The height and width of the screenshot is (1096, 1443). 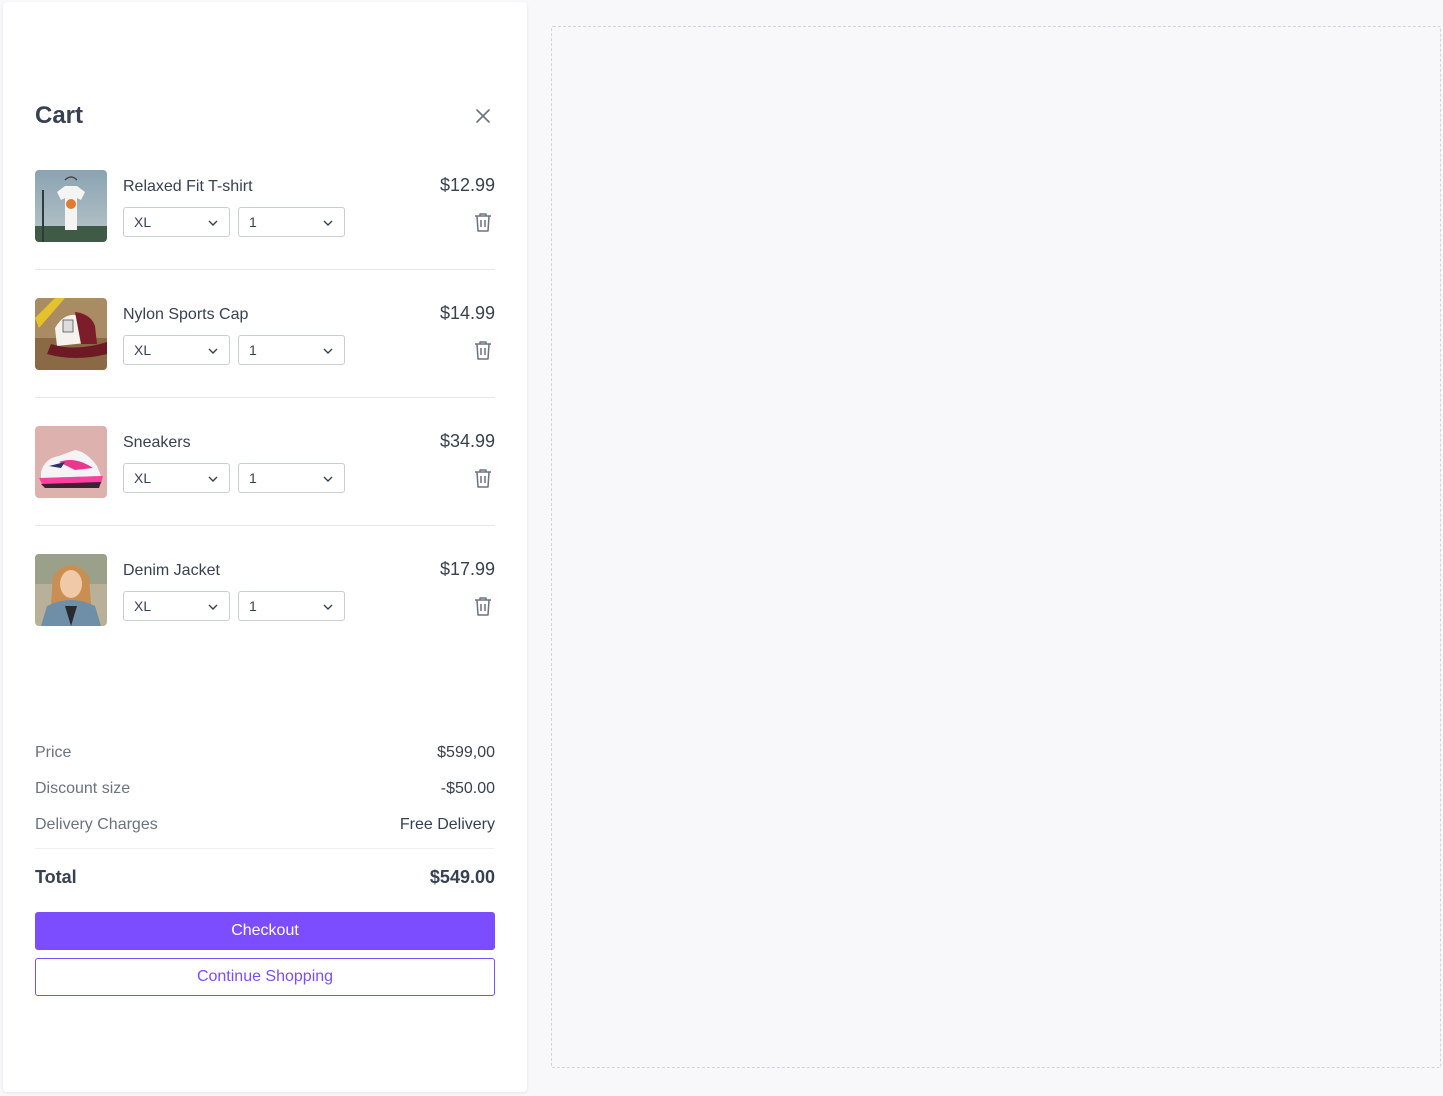 I want to click on checkout-button: Checkout, so click(x=265, y=931).